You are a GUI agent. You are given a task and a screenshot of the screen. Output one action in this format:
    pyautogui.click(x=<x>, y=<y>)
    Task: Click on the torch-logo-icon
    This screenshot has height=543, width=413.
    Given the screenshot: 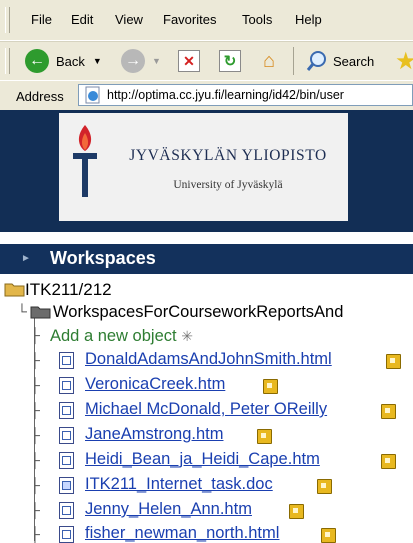 What is the action you would take?
    pyautogui.click(x=85, y=161)
    